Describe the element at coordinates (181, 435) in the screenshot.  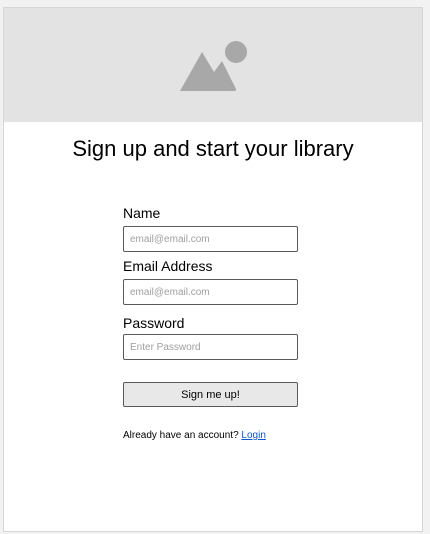
I see `login-prompt-text: Already have an account?` at that location.